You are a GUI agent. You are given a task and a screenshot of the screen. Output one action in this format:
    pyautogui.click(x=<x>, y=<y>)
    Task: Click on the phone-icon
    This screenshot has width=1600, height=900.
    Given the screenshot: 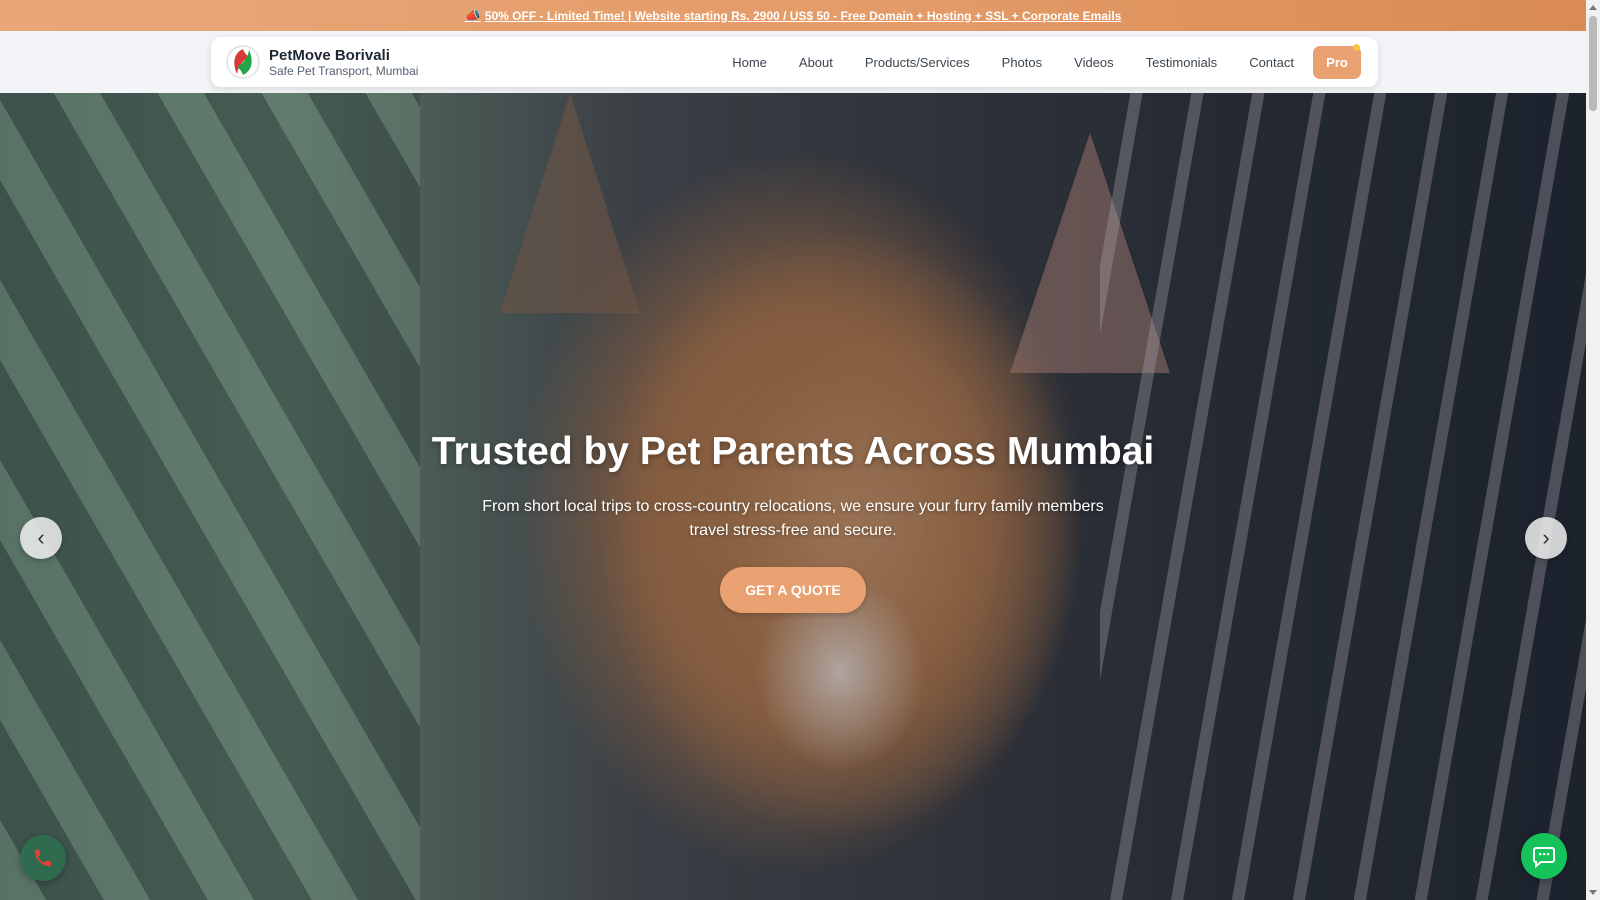 What is the action you would take?
    pyautogui.click(x=43, y=858)
    